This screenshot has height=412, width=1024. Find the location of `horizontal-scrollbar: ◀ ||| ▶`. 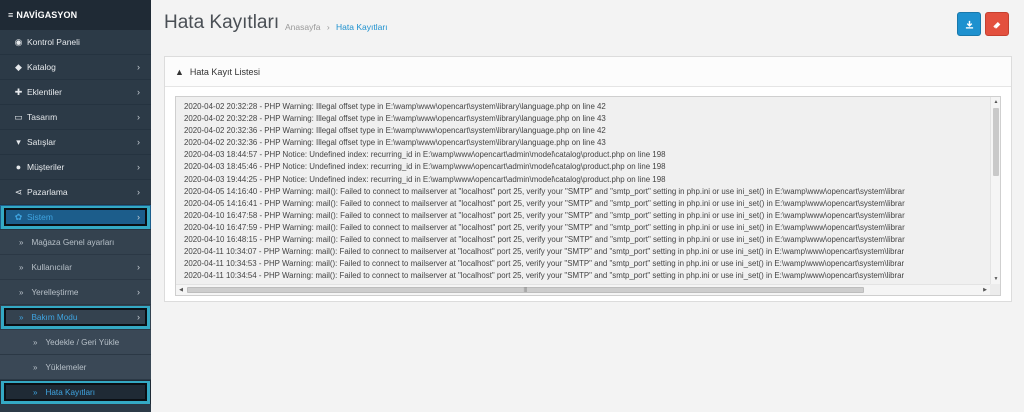

horizontal-scrollbar: ◀ ||| ▶ is located at coordinates (583, 289).